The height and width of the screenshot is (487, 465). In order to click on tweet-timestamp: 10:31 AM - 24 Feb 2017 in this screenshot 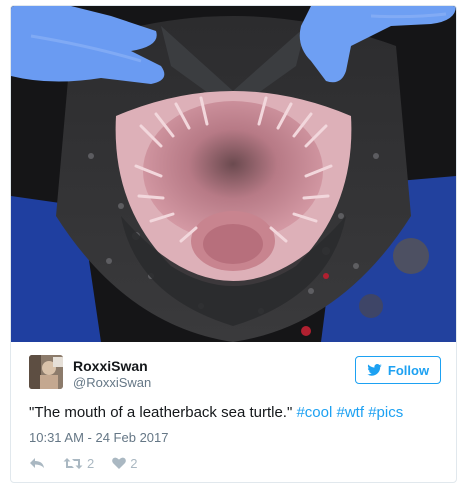, I will do `click(98, 437)`.